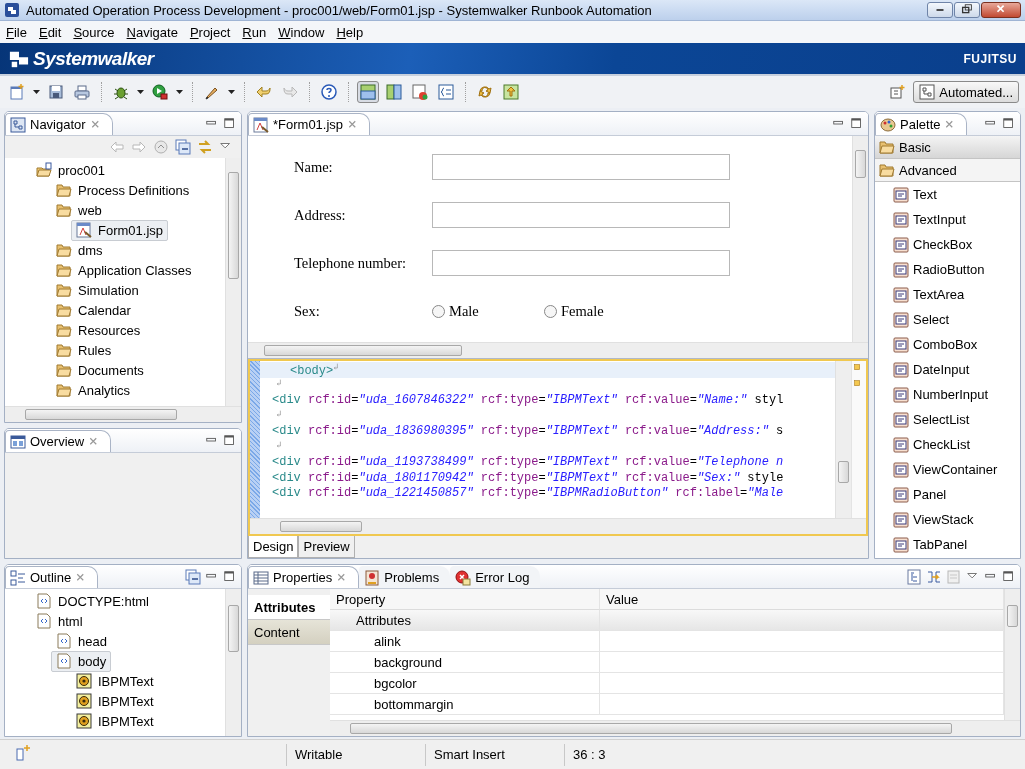  I want to click on radio-button: Female, so click(600, 311).